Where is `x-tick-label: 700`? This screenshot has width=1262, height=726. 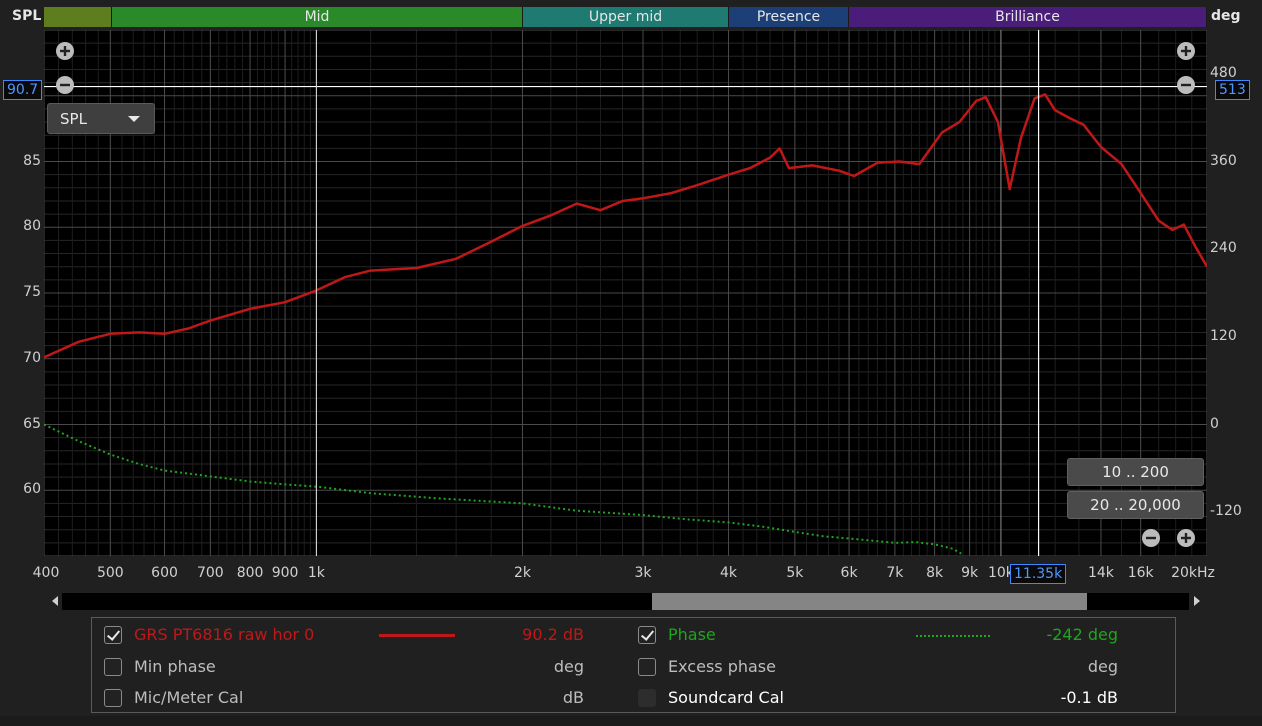 x-tick-label: 700 is located at coordinates (210, 573).